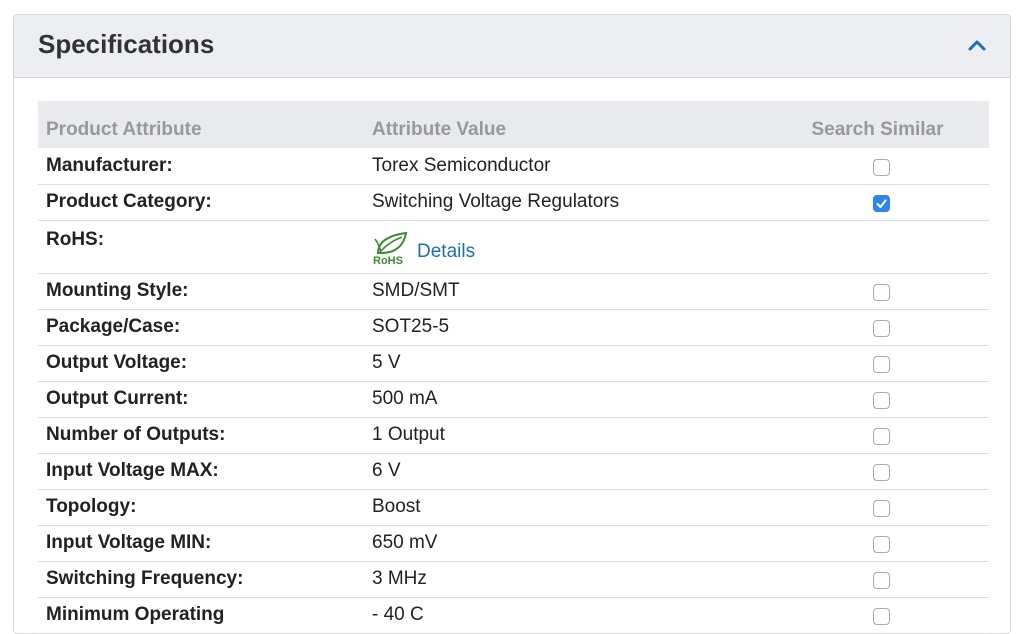  I want to click on attribute-value: SOT25-5, so click(584, 327).